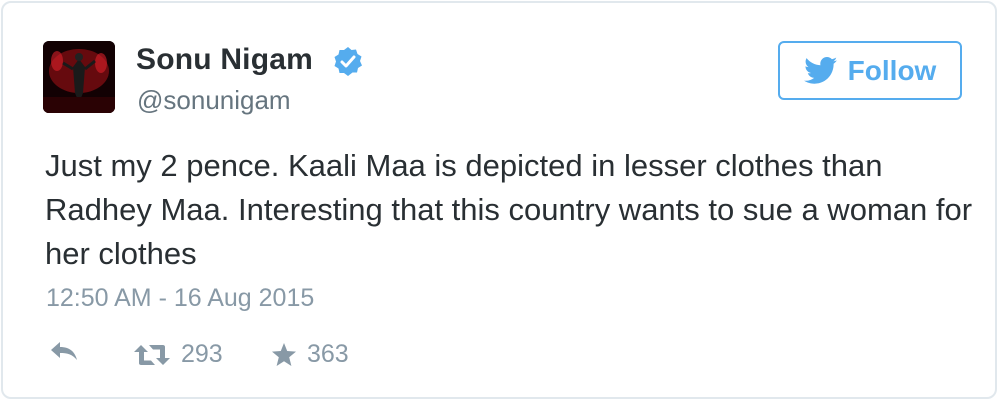 This screenshot has width=1000, height=402. I want to click on reply-button, so click(64, 351).